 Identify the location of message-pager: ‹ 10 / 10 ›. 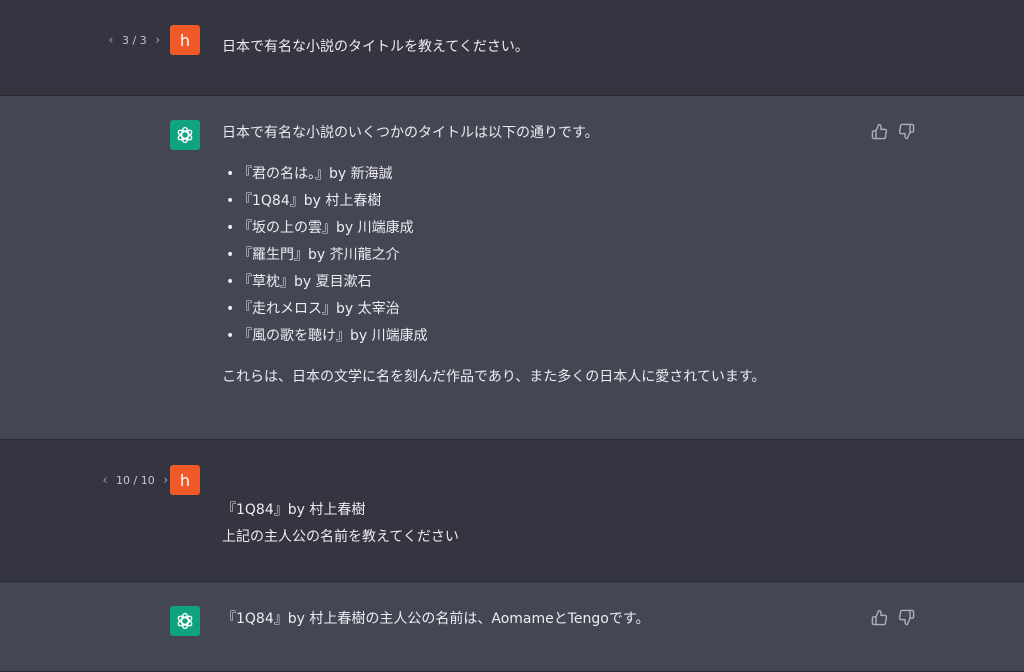
(135, 480).